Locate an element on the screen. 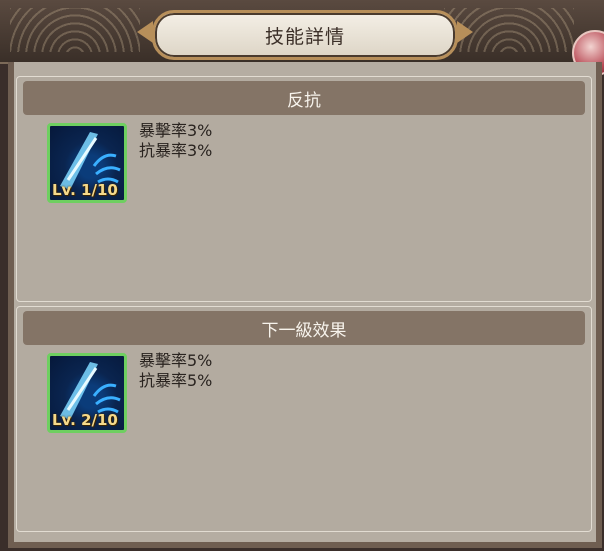  skill-level-label: Lv. 2/10 is located at coordinates (85, 420).